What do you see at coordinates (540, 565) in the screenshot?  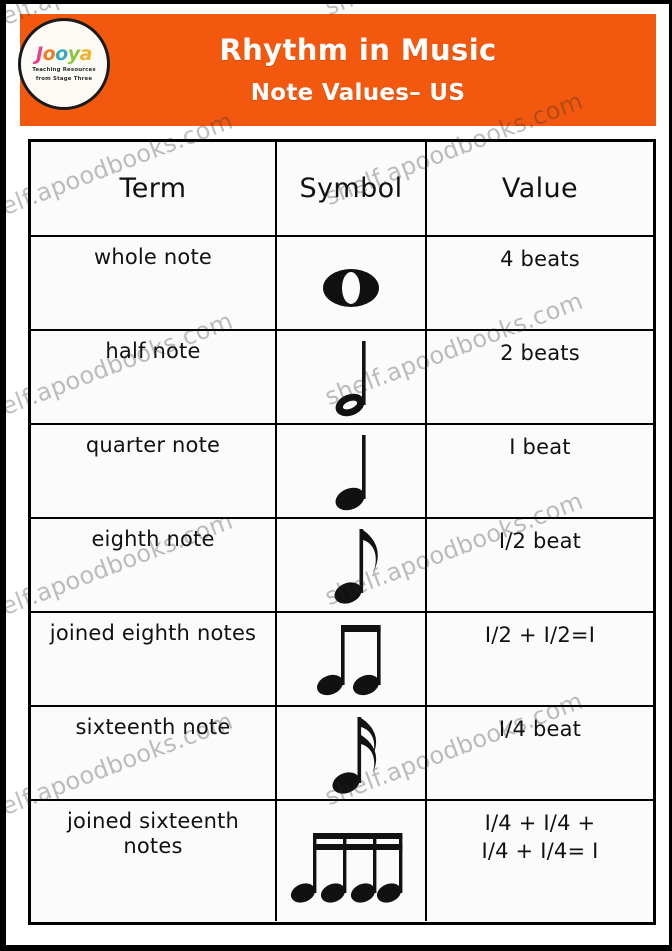 I see `row-value: I/2 beat` at bounding box center [540, 565].